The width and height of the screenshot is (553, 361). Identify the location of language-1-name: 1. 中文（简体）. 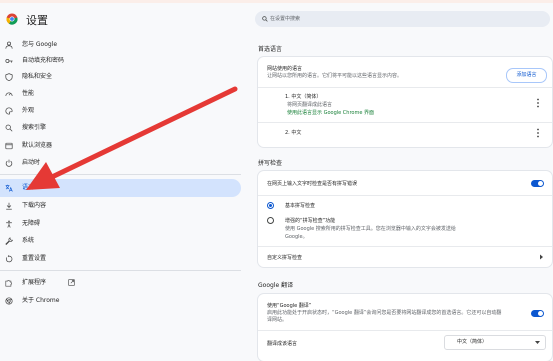
(303, 97).